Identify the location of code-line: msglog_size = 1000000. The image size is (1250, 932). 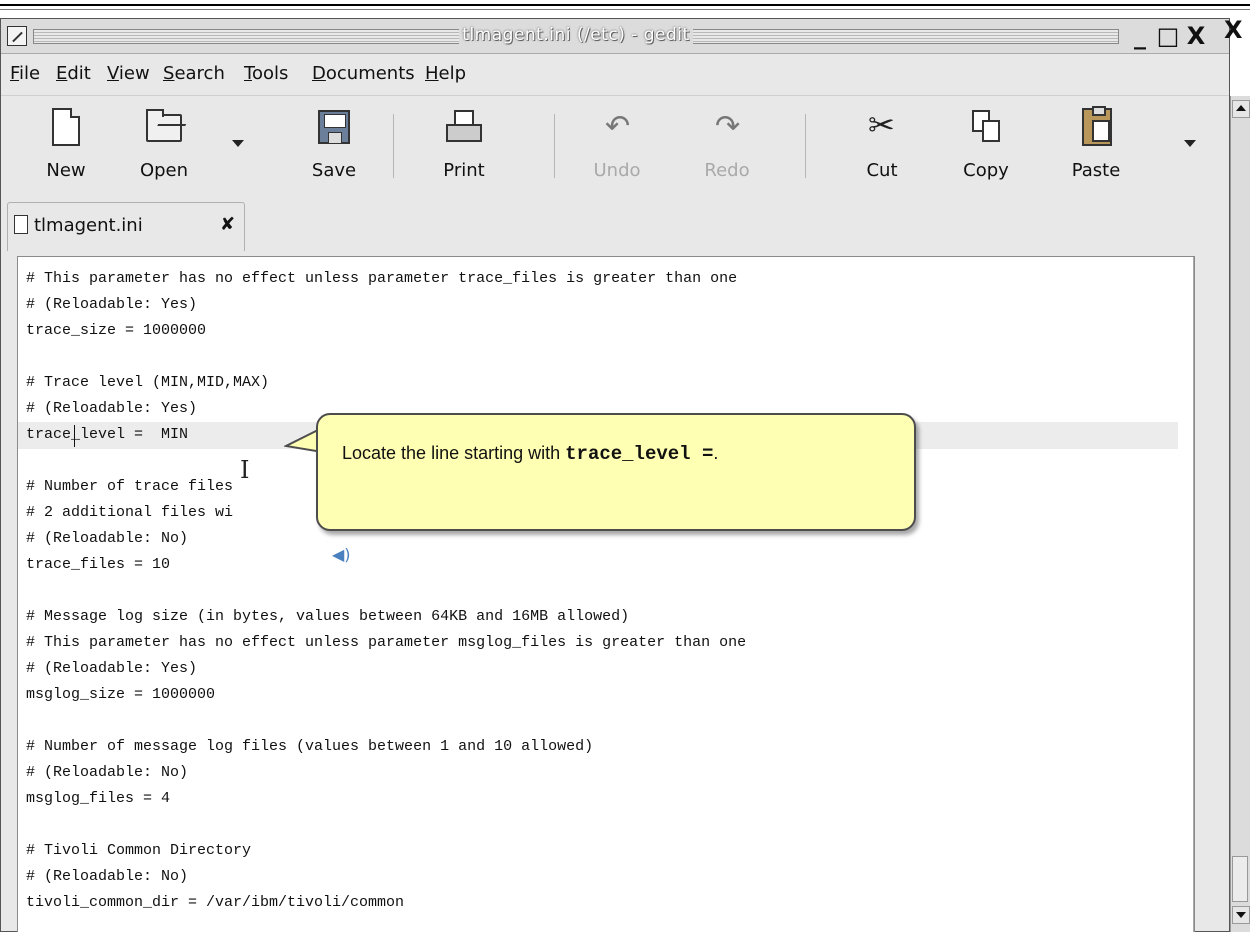
(121, 694).